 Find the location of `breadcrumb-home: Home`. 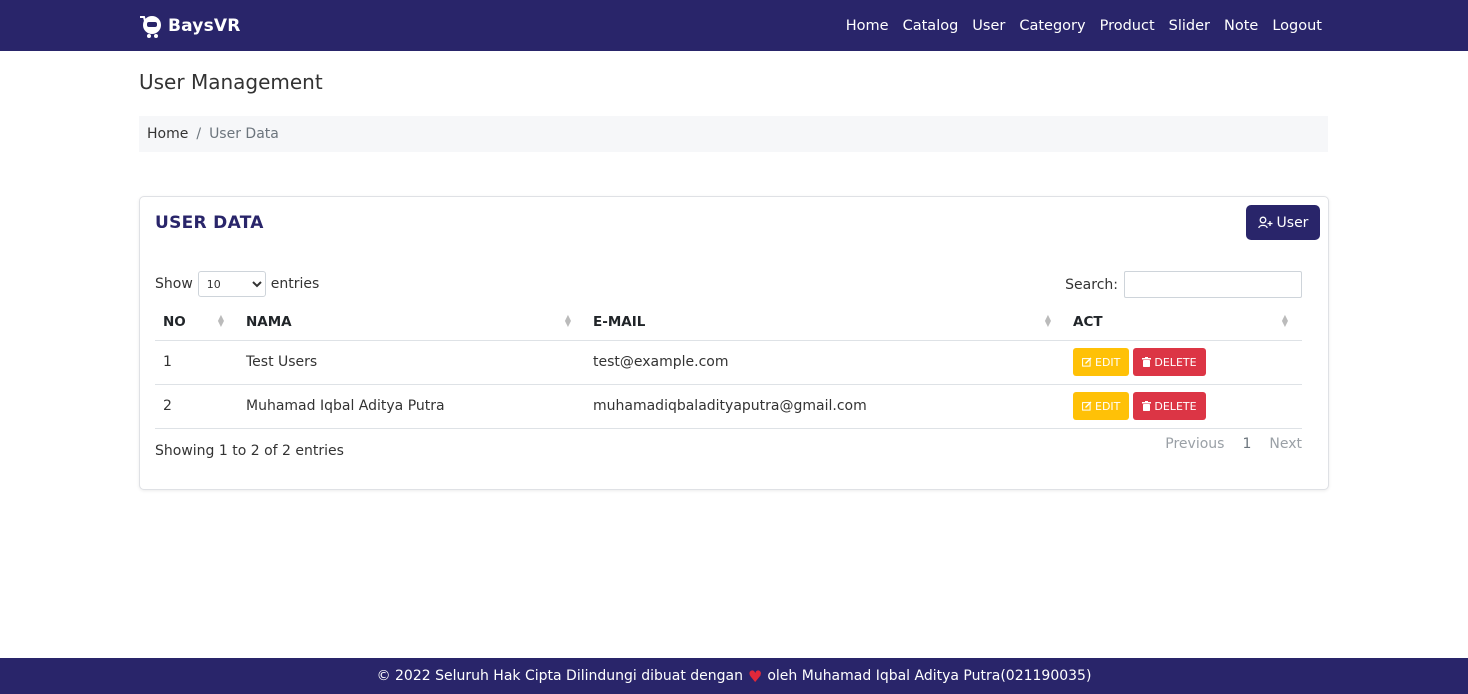

breadcrumb-home: Home is located at coordinates (167, 134).